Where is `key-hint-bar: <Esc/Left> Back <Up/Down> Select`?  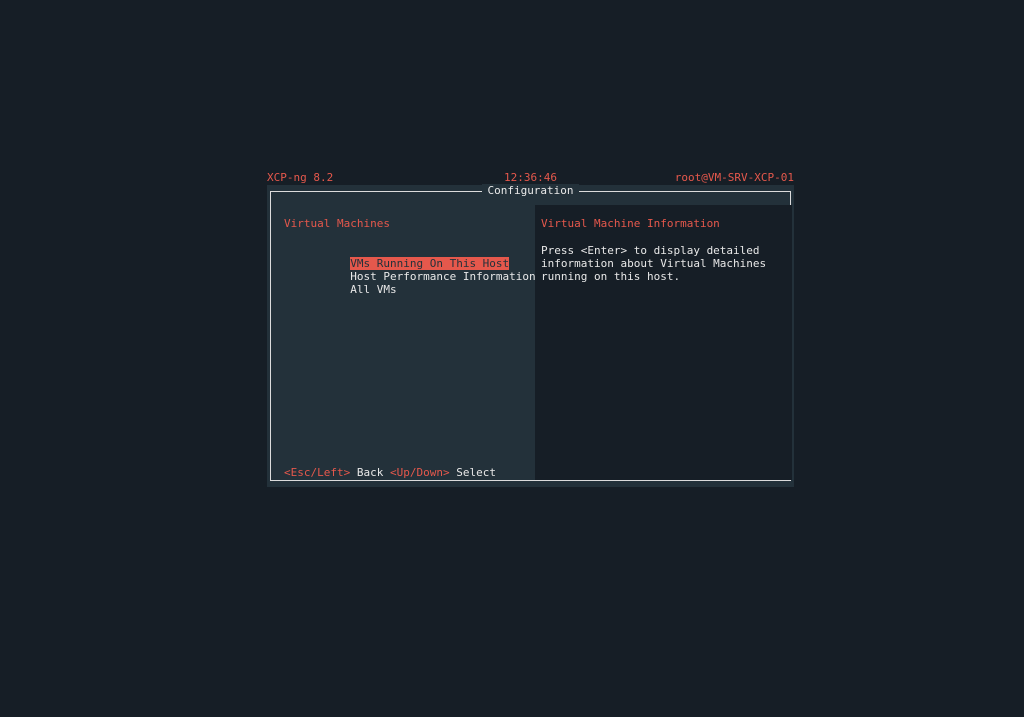 key-hint-bar: <Esc/Left> Back <Up/Down> Select is located at coordinates (390, 472).